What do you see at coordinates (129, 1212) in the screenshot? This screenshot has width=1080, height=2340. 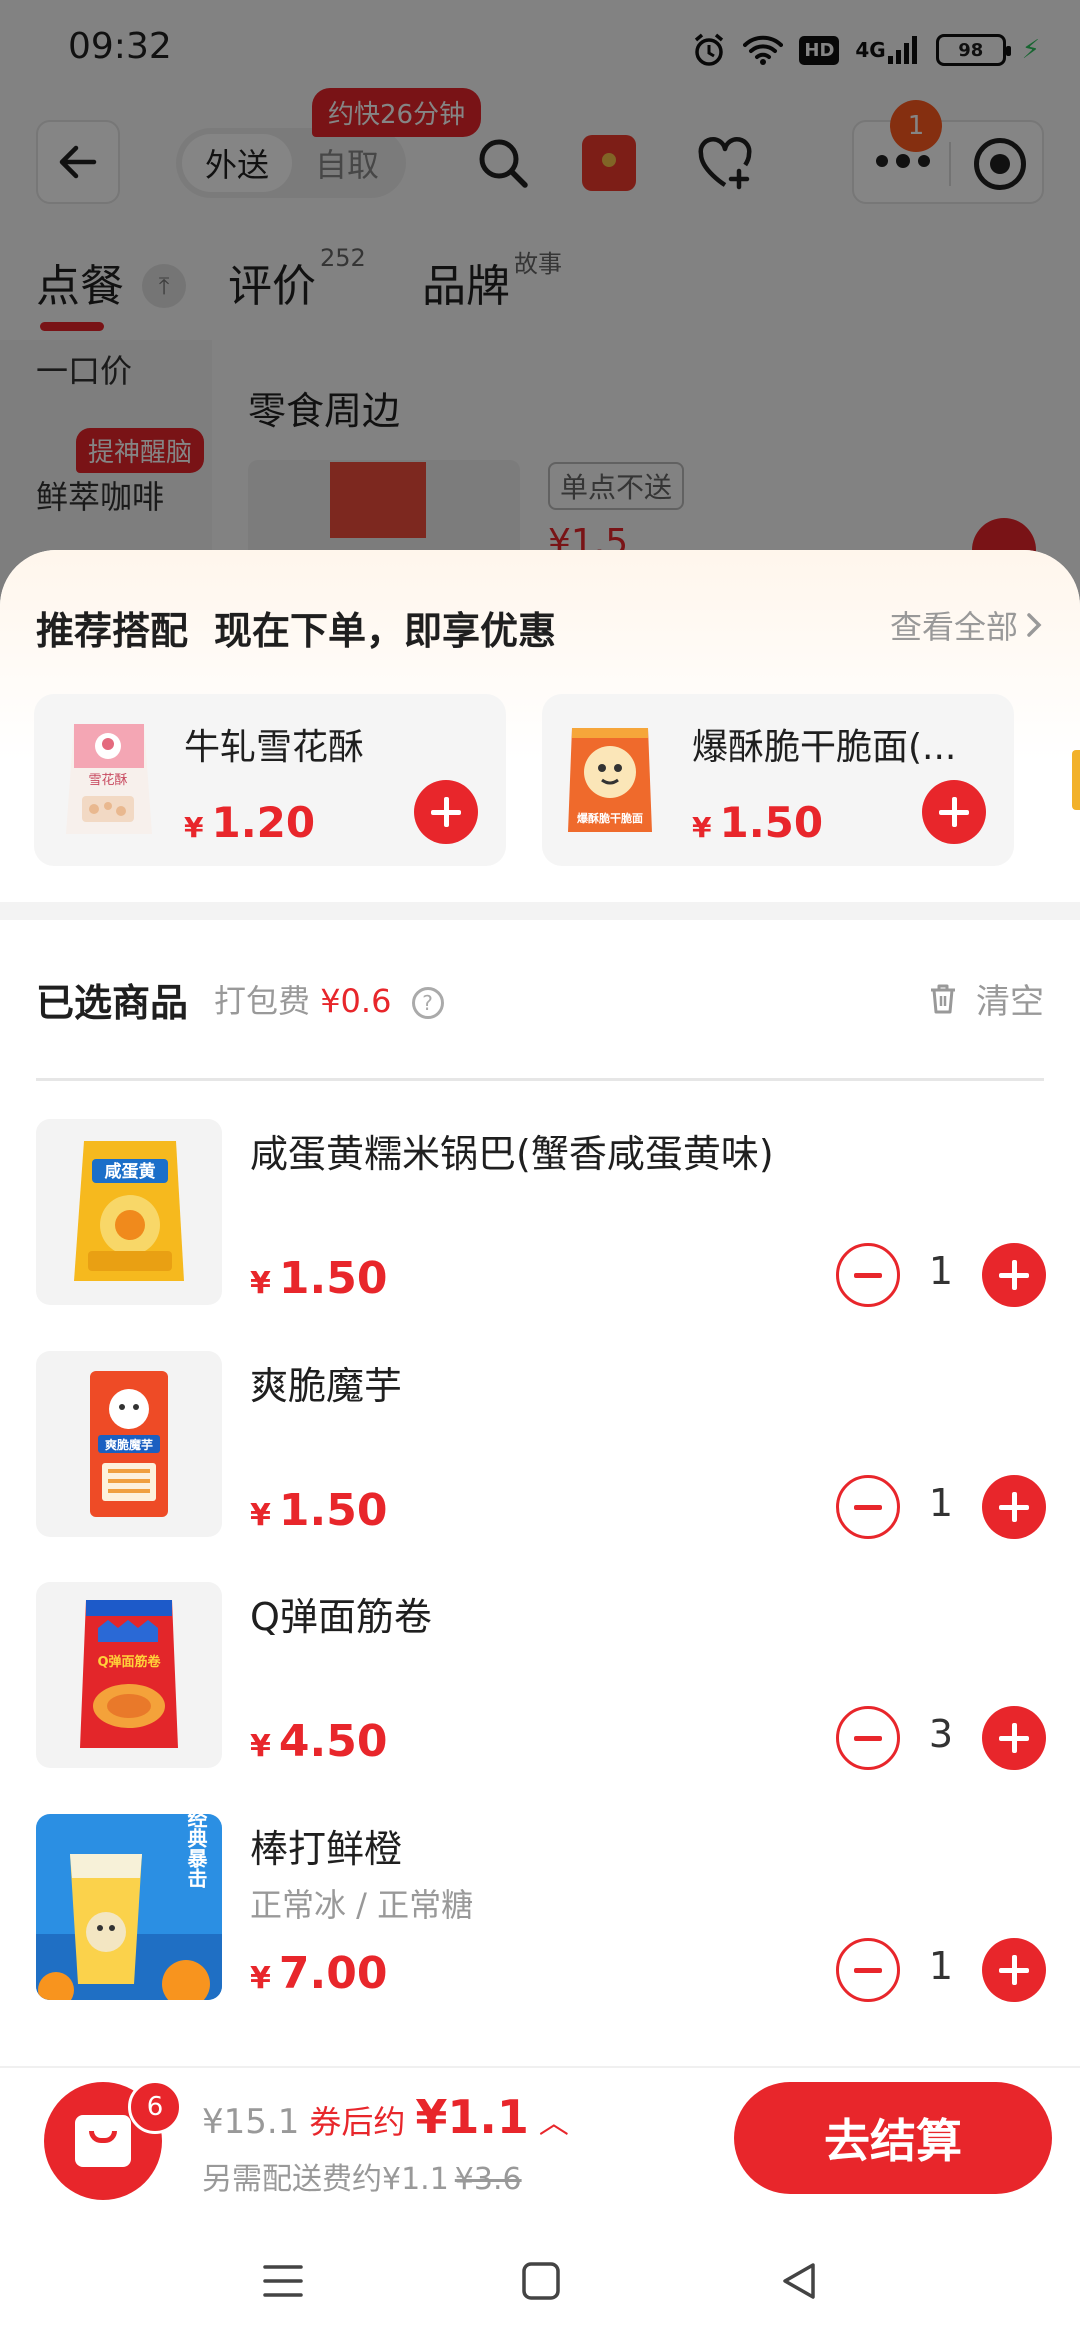 I see `product-image: 咸蛋黄` at bounding box center [129, 1212].